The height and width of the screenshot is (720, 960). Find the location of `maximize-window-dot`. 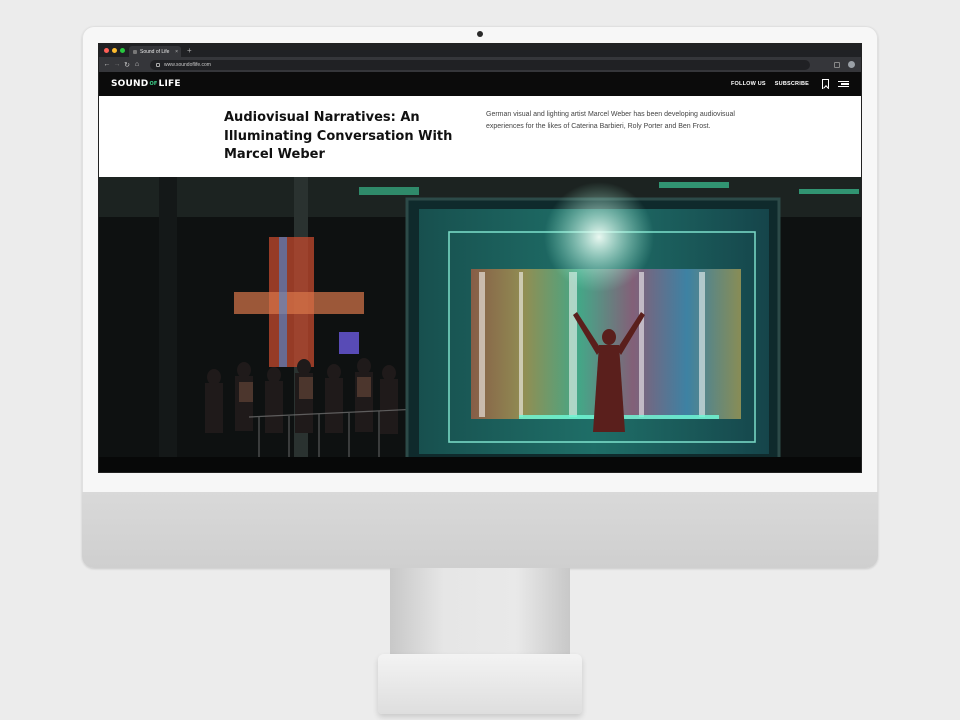

maximize-window-dot is located at coordinates (122, 50).